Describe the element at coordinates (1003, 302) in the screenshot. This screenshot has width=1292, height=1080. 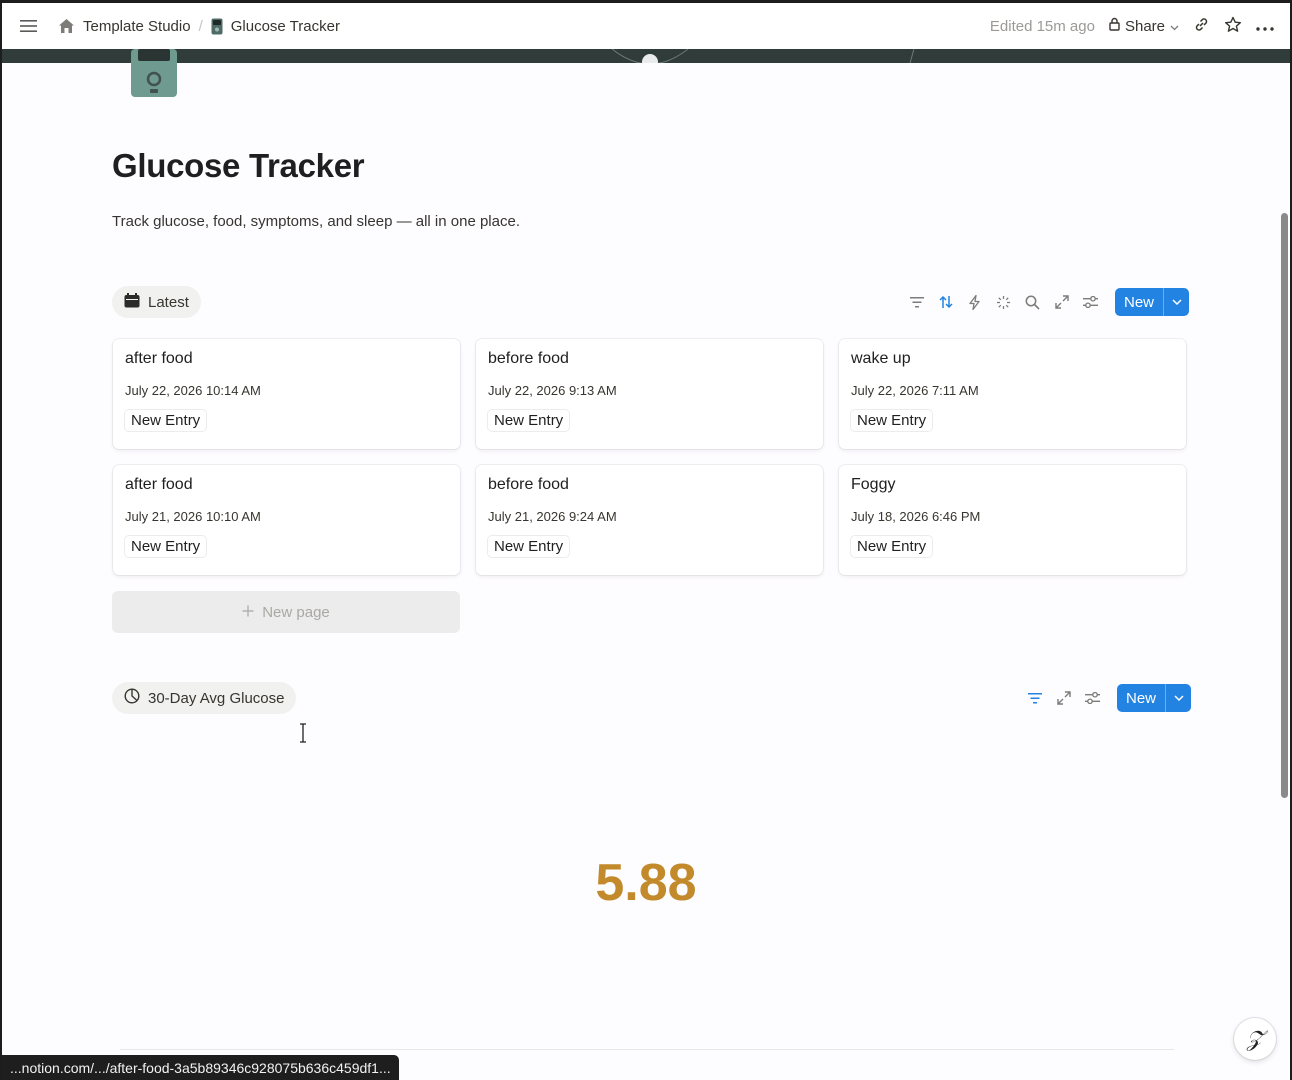
I see `sparkle-ai-icon` at that location.